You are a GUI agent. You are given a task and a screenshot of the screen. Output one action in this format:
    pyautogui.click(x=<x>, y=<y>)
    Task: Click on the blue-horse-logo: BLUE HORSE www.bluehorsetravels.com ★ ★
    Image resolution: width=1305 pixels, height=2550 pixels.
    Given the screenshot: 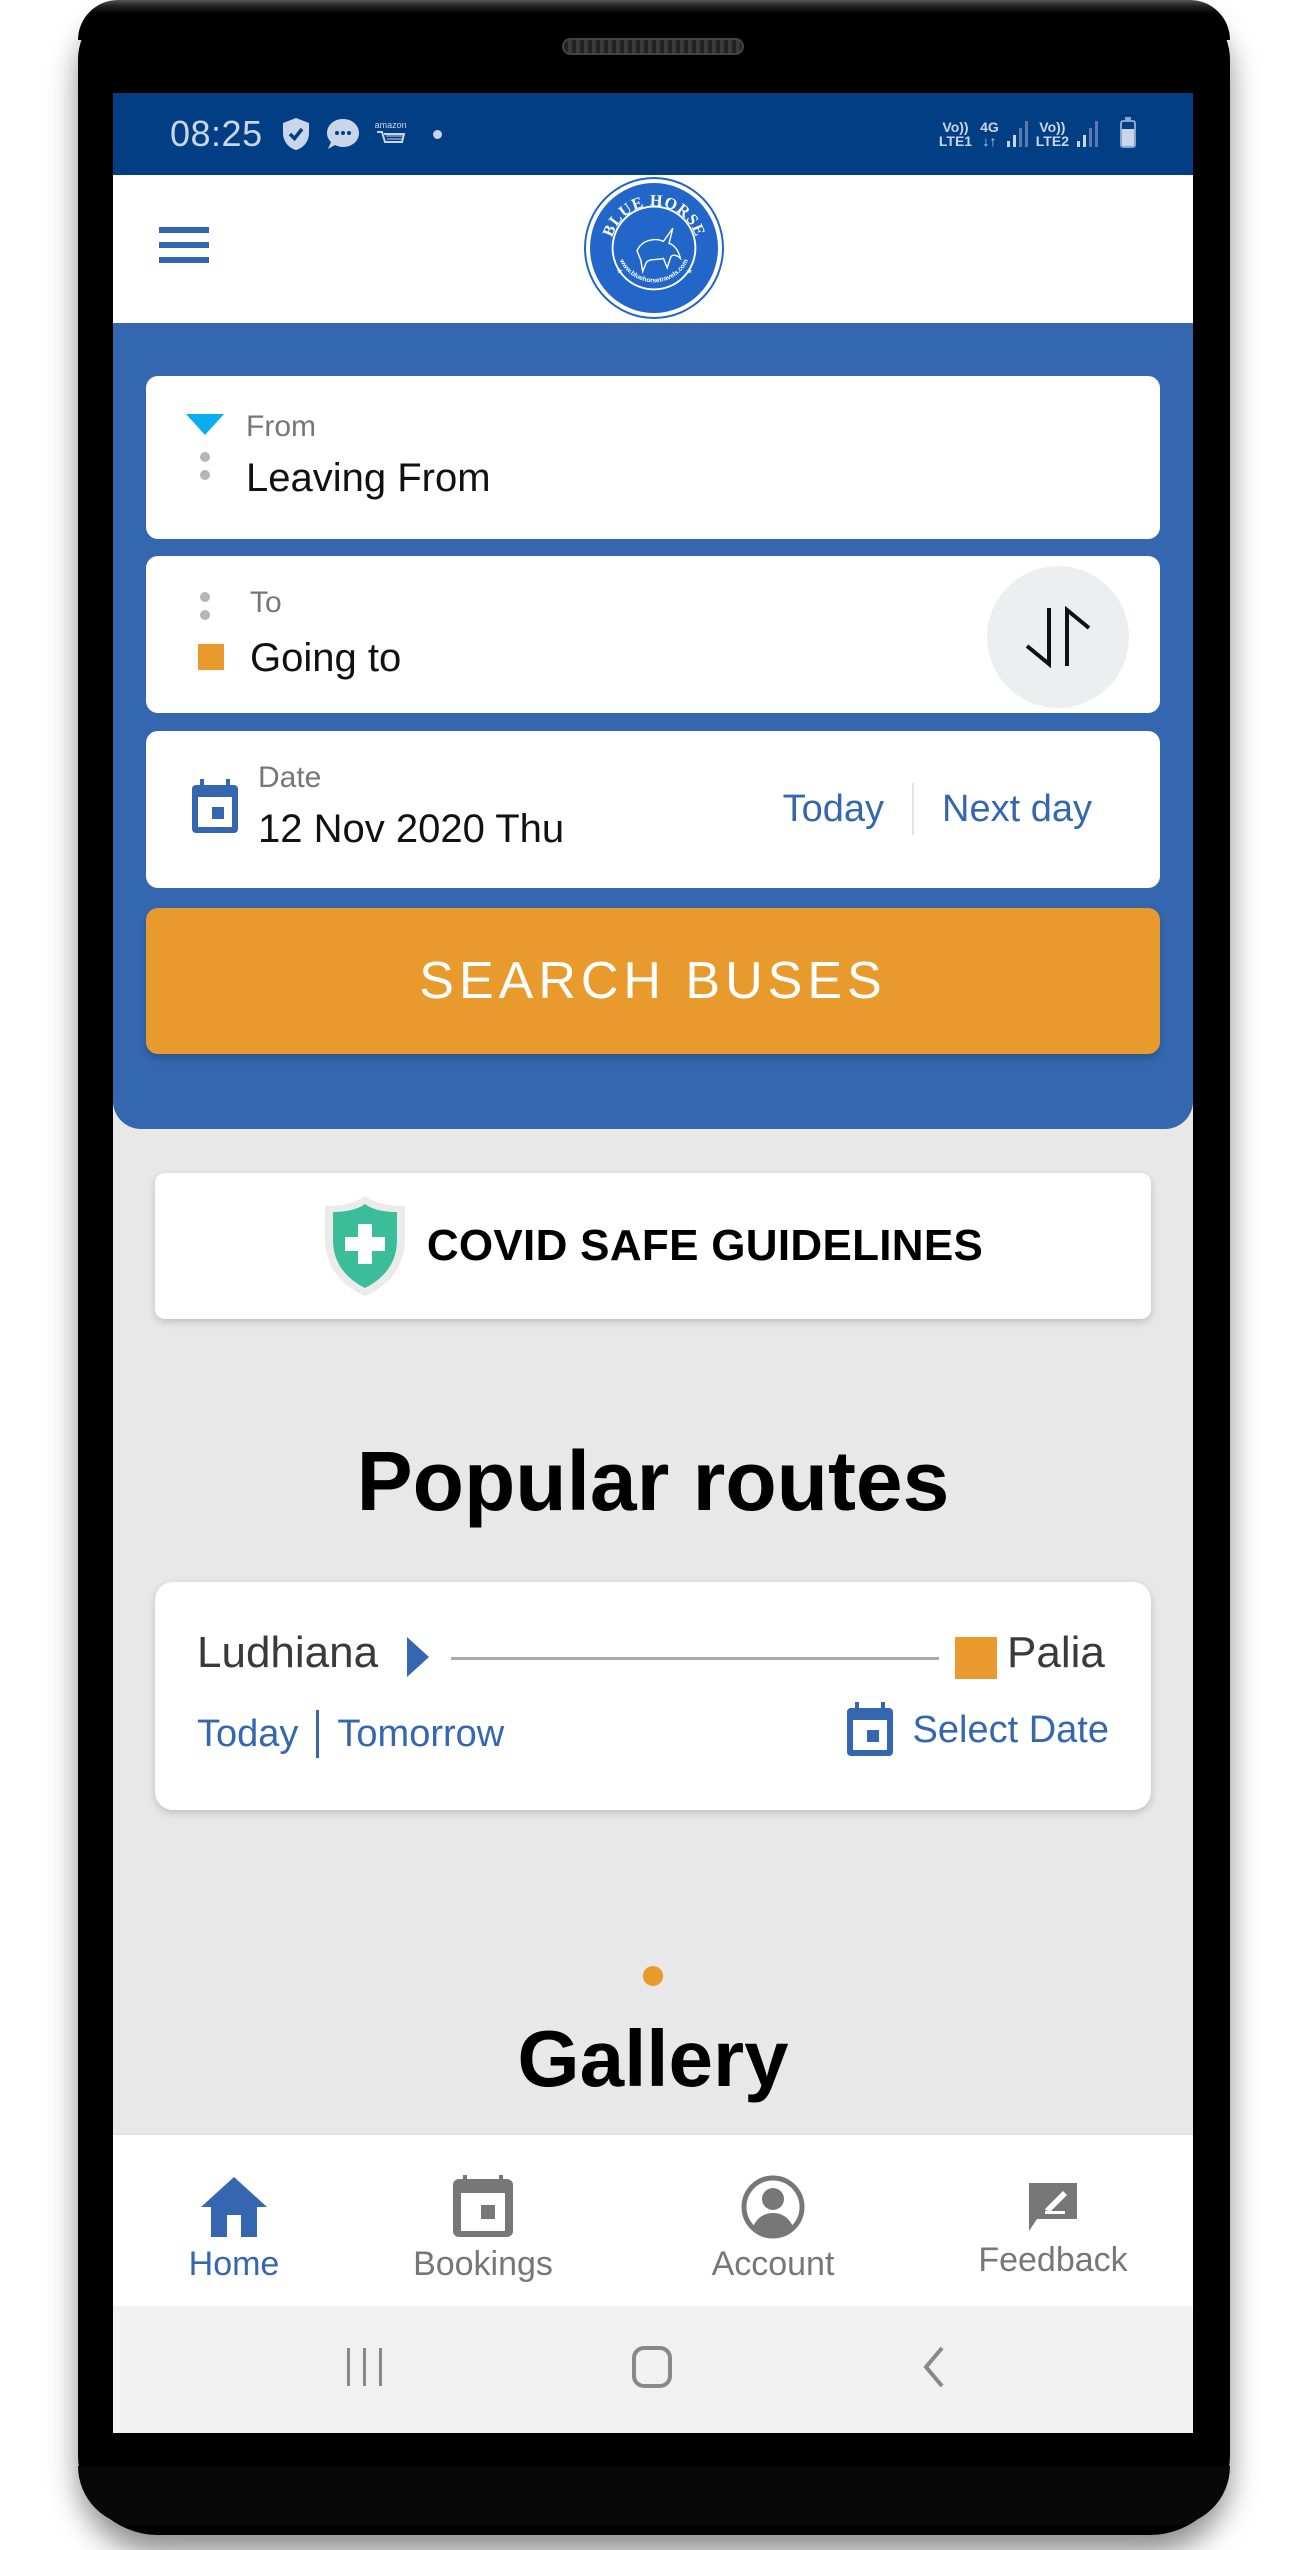 What is the action you would take?
    pyautogui.click(x=654, y=248)
    